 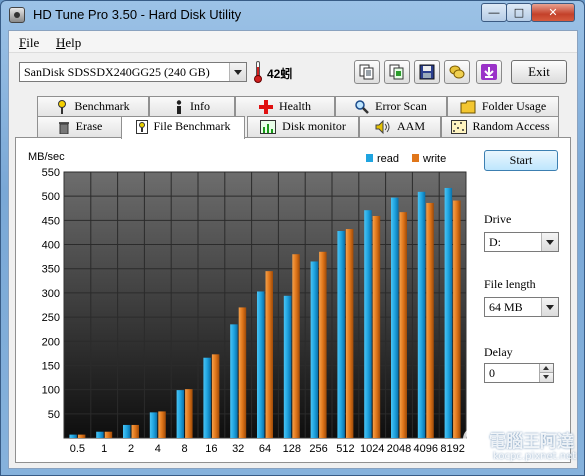 I want to click on watermark-text: 電腦王阿達, so click(x=531, y=442).